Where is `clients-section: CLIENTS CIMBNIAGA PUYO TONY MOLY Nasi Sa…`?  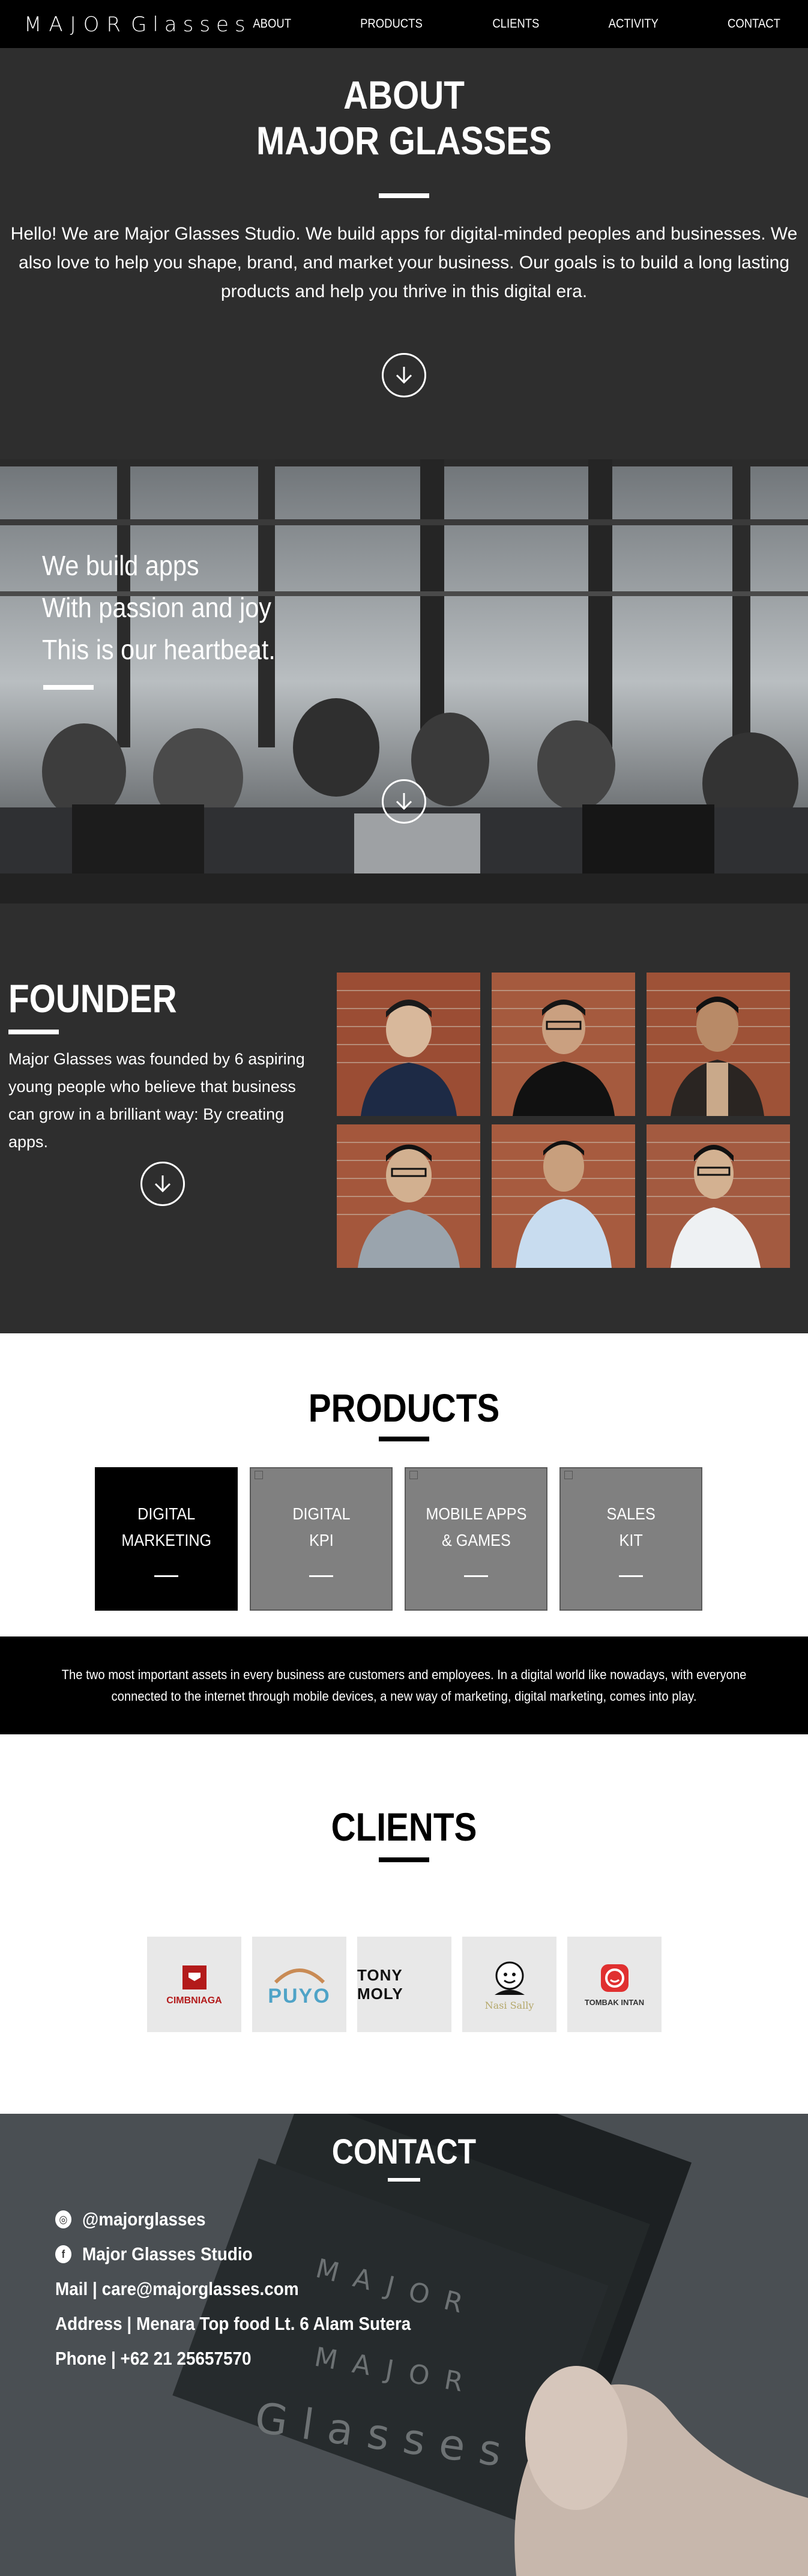
clients-section: CLIENTS CIMBNIAGA PUYO TONY MOLY Nasi Sa… is located at coordinates (404, 1924).